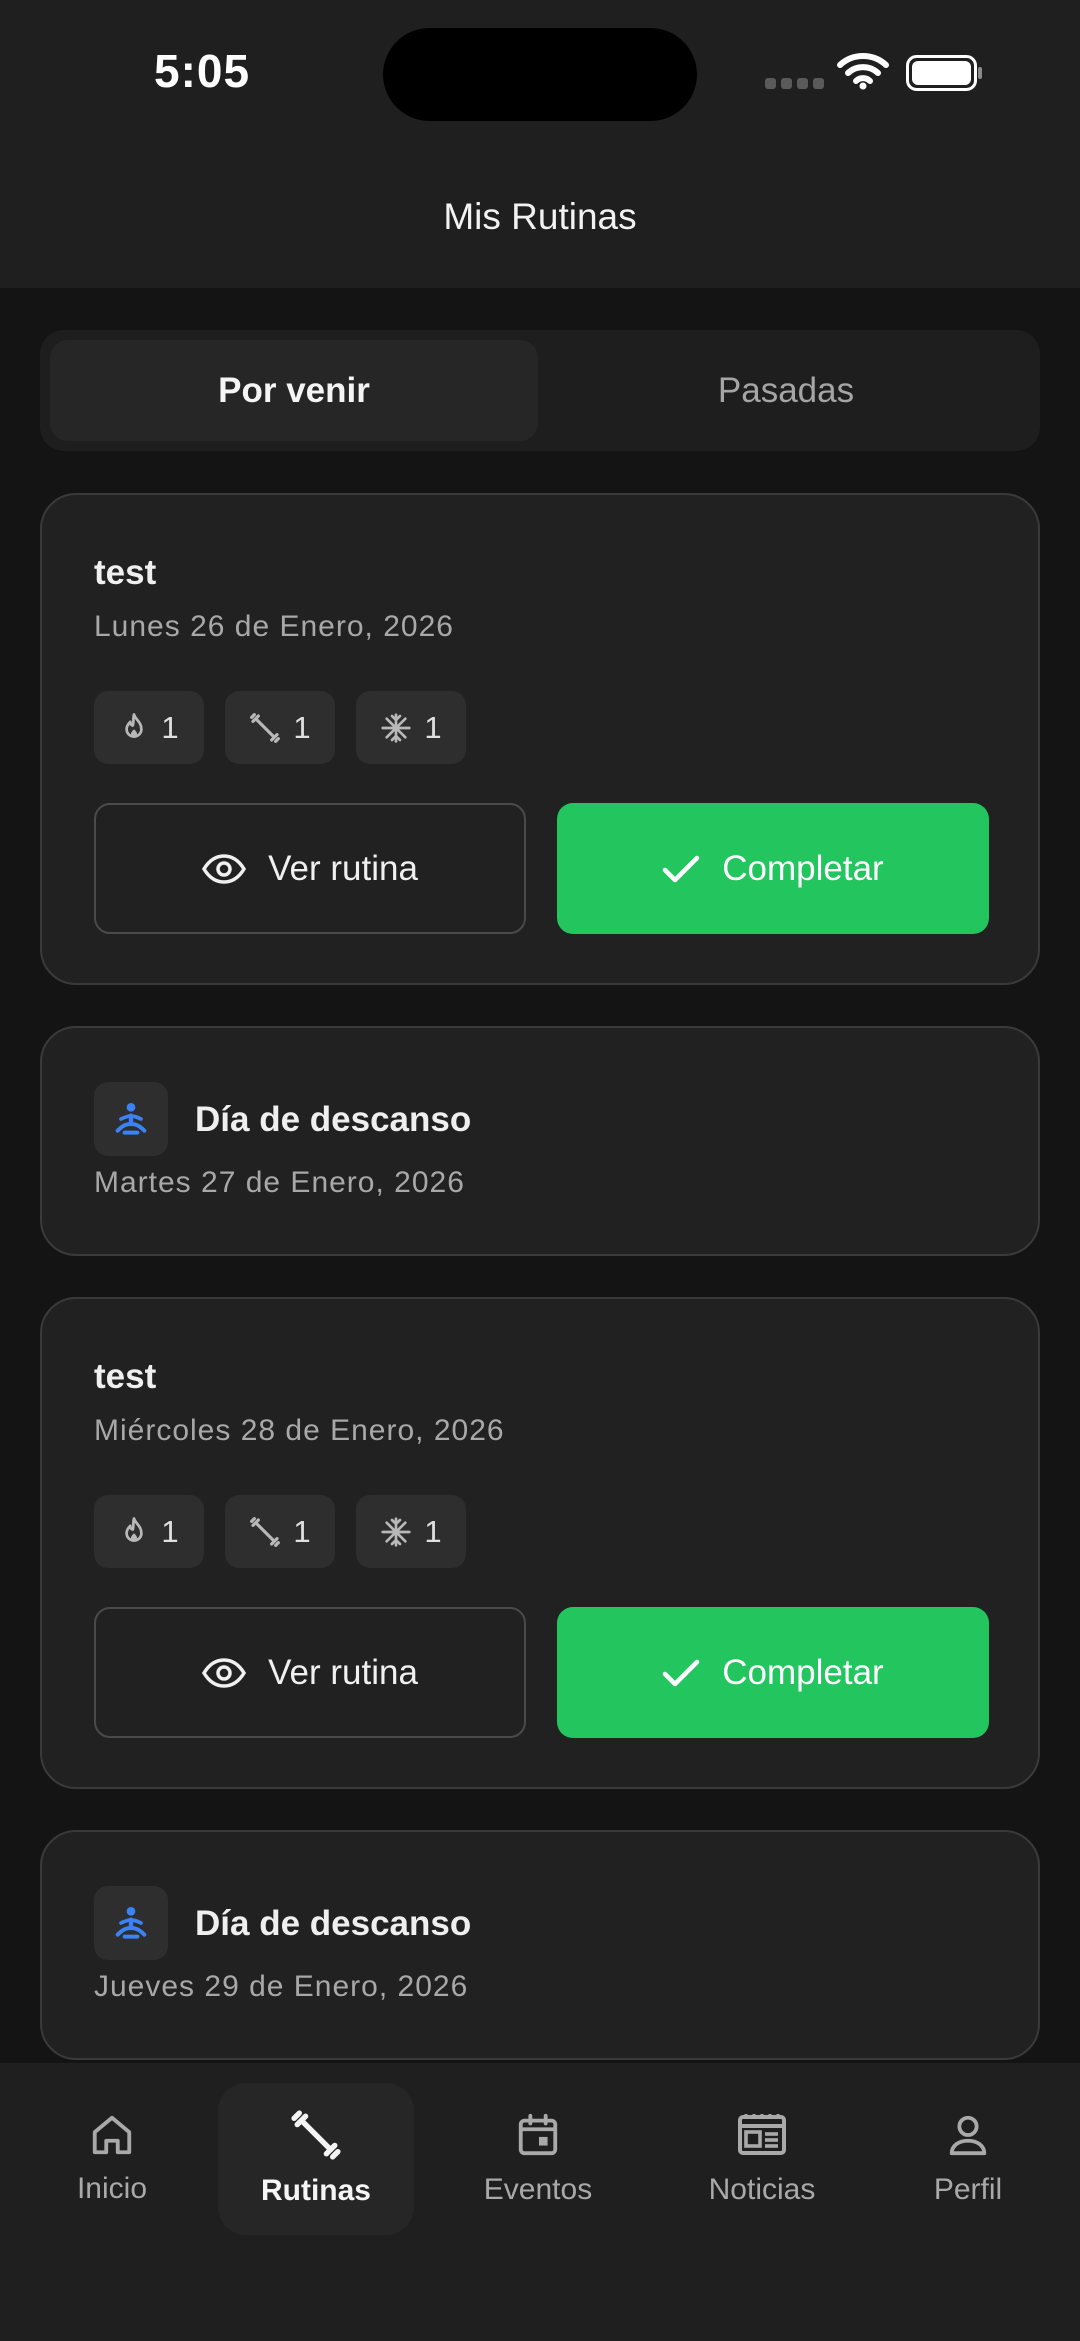  Describe the element at coordinates (538, 2159) in the screenshot. I see `nav-item-eventos: Eventos` at that location.